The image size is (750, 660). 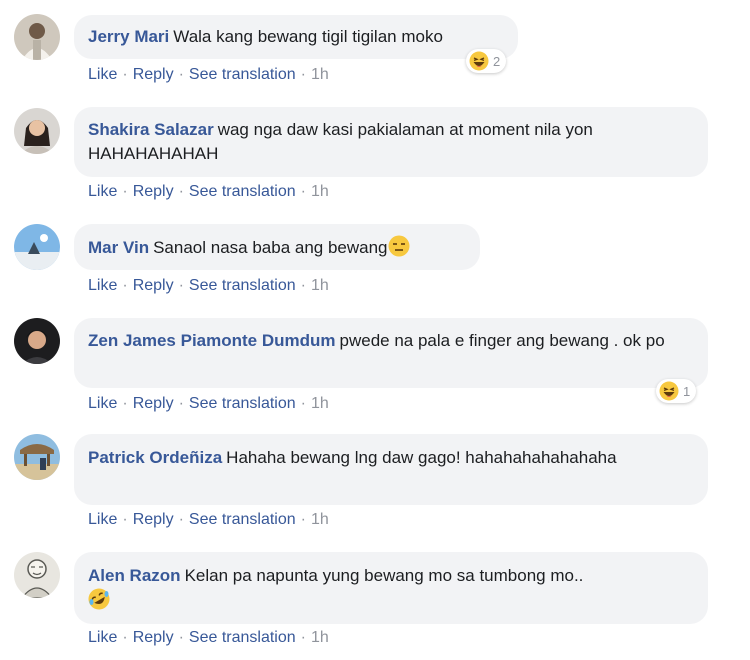 I want to click on commenter-name: Mar Vin, so click(x=118, y=247).